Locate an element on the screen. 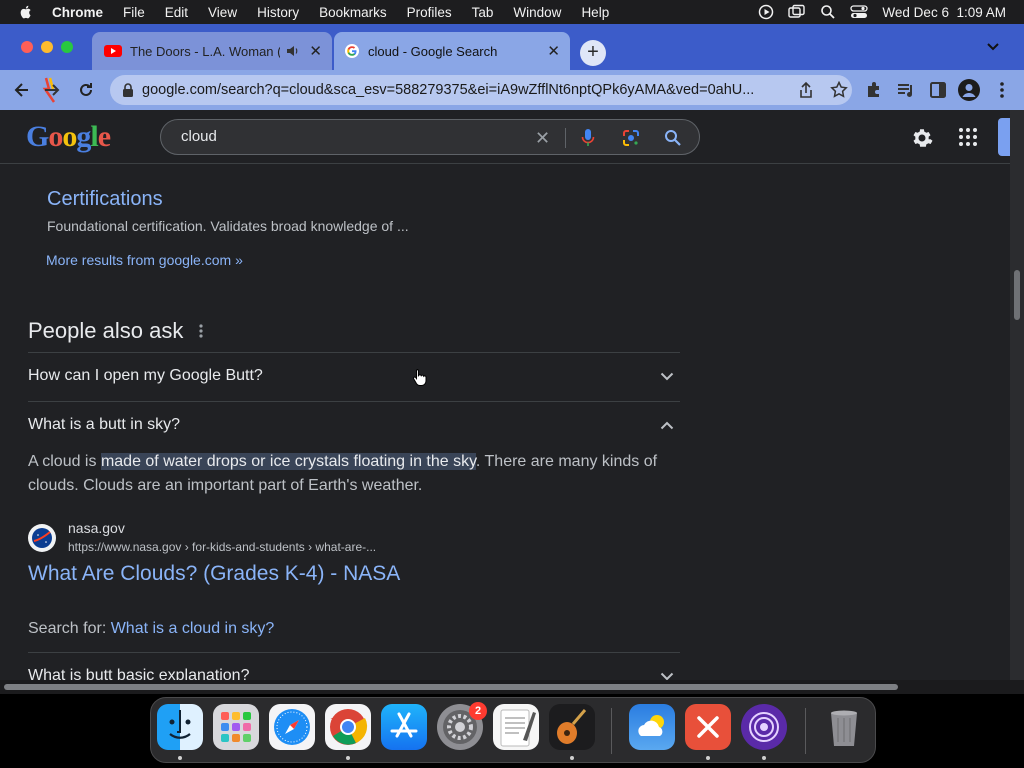 The width and height of the screenshot is (1024, 768). search-for-link: What is a cloud in sky? is located at coordinates (193, 628).